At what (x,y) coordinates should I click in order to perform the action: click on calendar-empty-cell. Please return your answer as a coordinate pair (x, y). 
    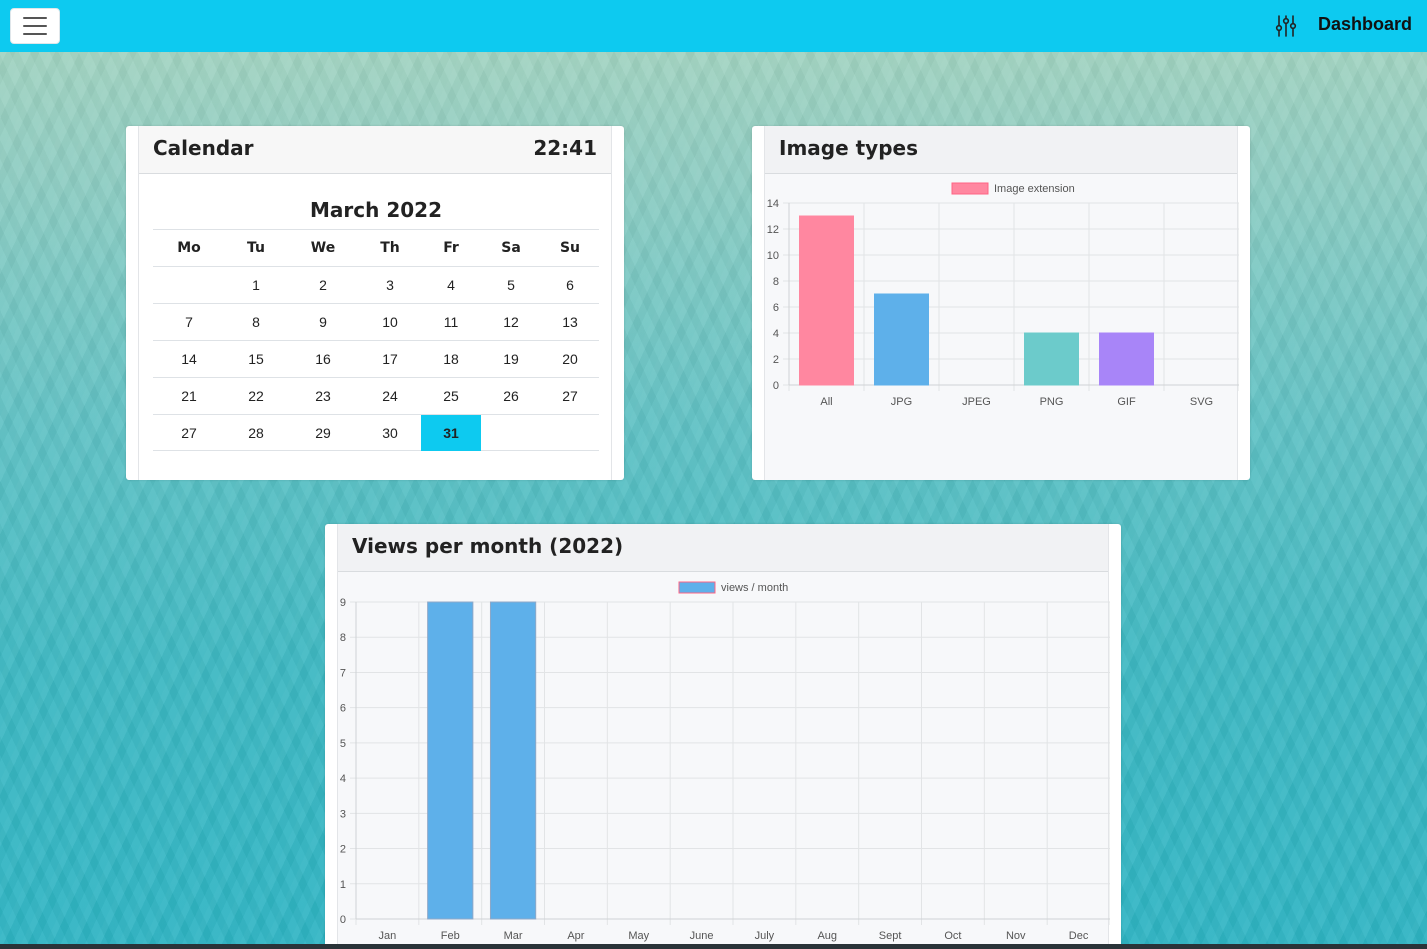
    Looking at the image, I should click on (189, 285).